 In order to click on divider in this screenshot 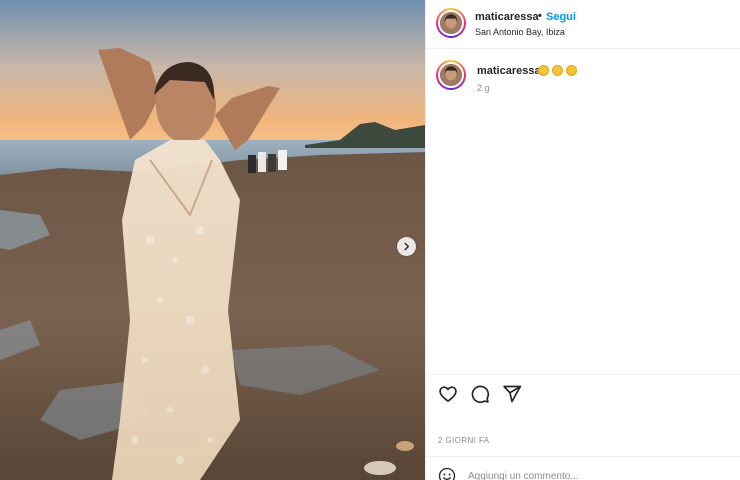, I will do `click(583, 374)`.